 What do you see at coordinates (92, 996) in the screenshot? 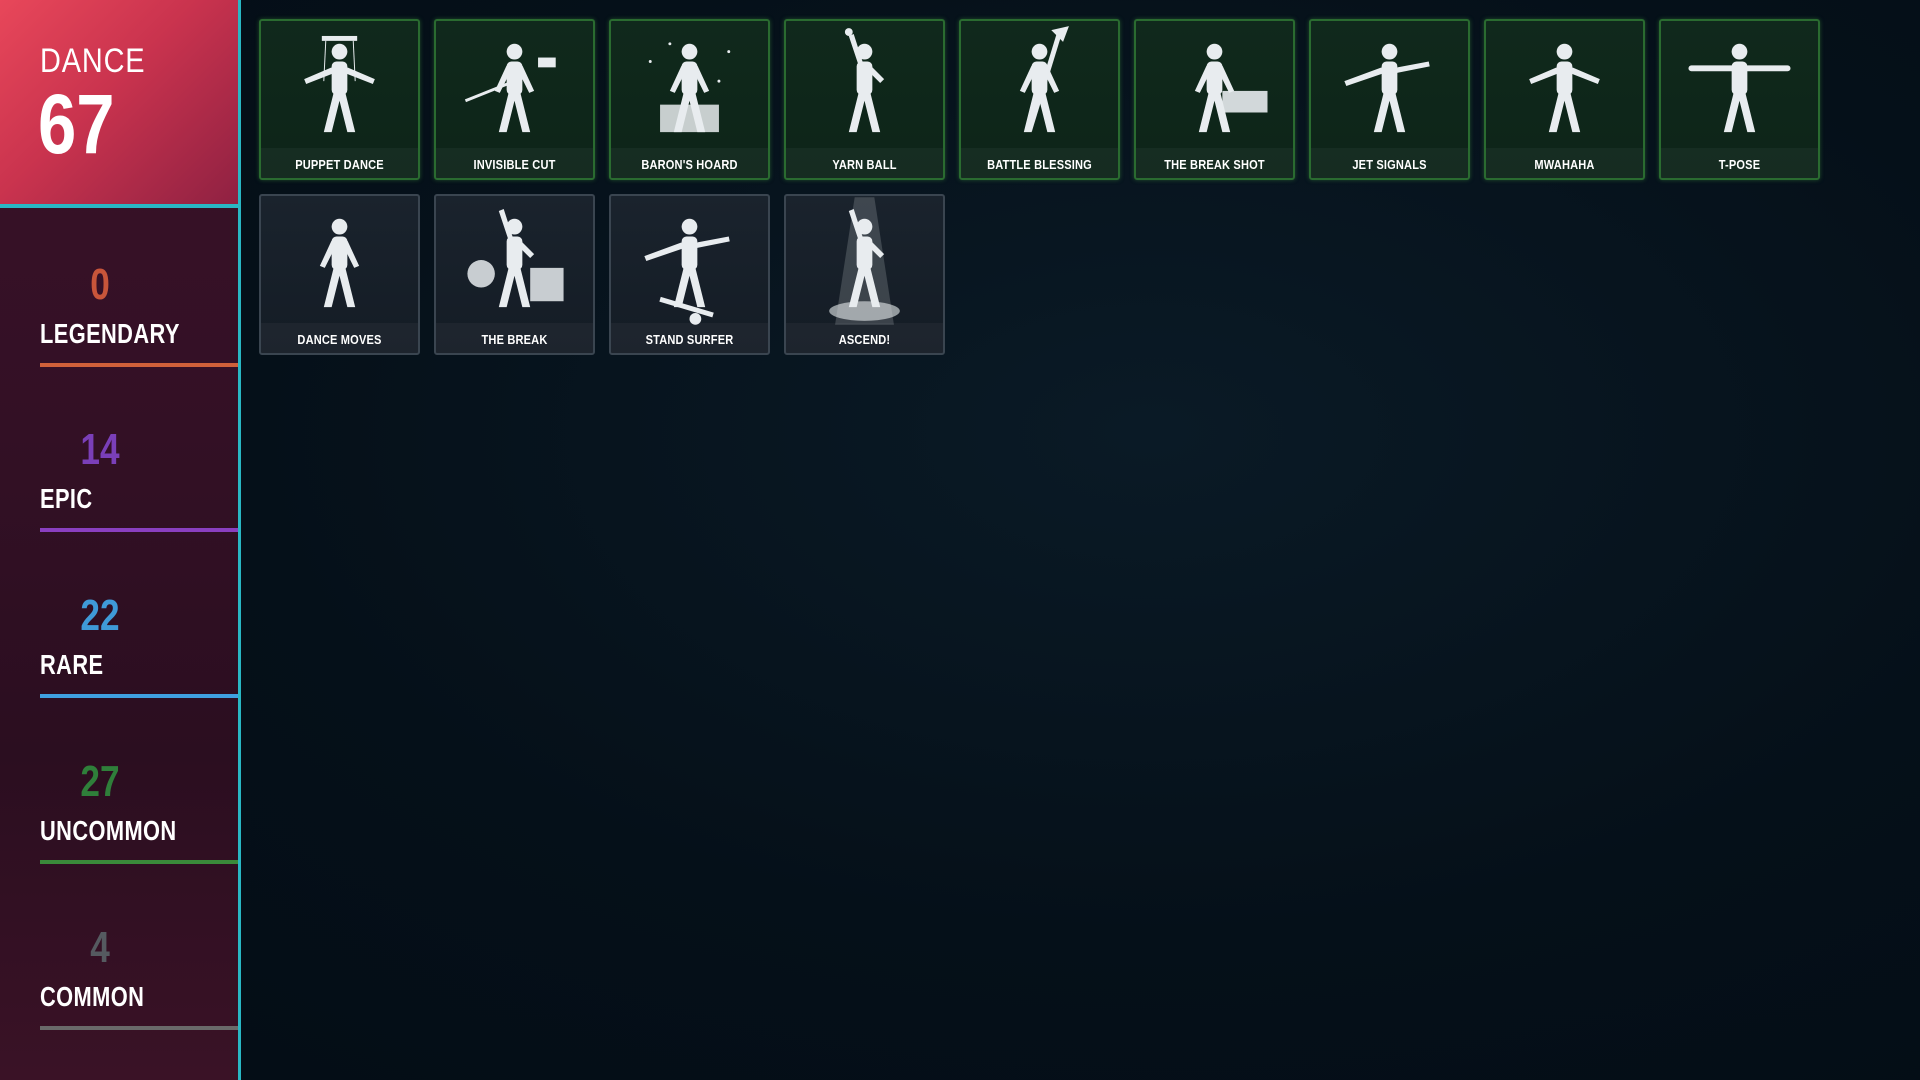
I see `rarity-label: COMMON` at bounding box center [92, 996].